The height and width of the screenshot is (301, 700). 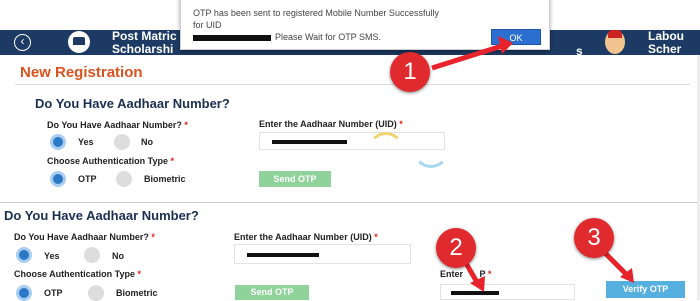 I want to click on callout-badge-1: 1, so click(x=410, y=72).